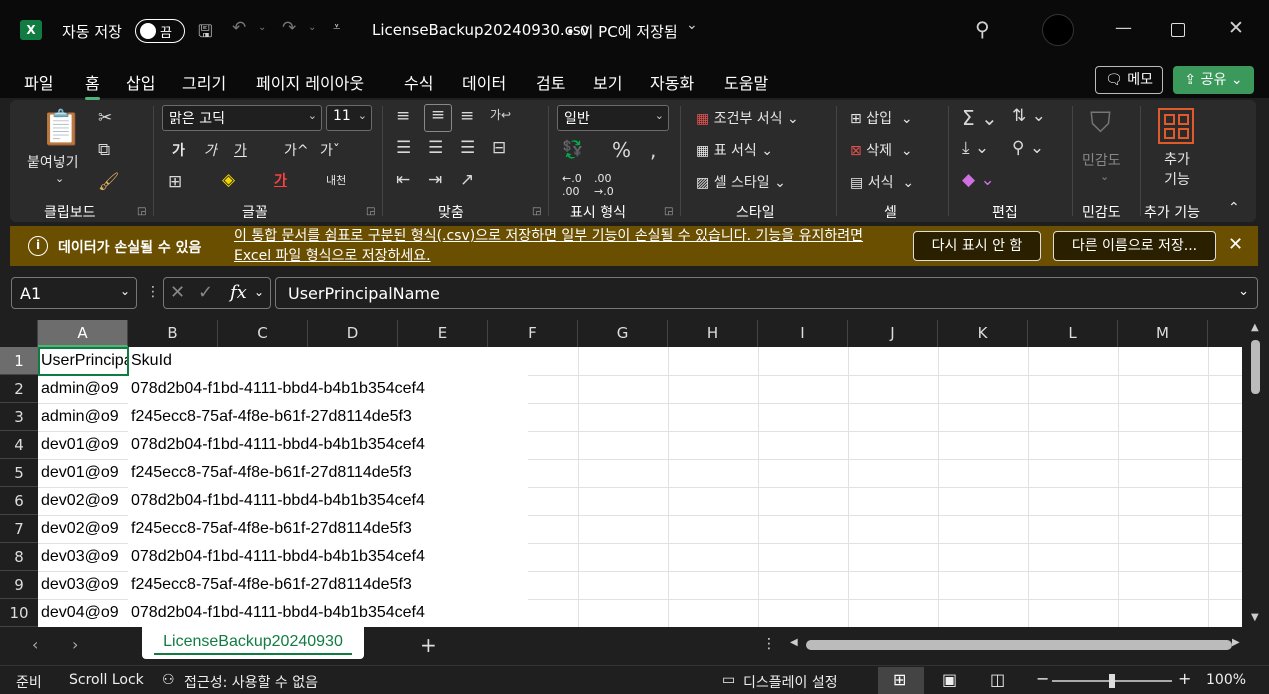  I want to click on accounting-format-icon: 💱, so click(572, 150).